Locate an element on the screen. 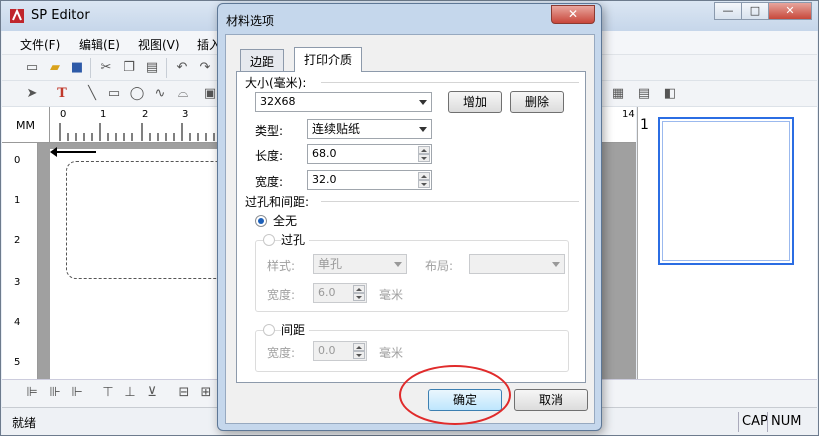 The image size is (819, 436). rectangle-tool-icon: ▭ is located at coordinates (114, 94).